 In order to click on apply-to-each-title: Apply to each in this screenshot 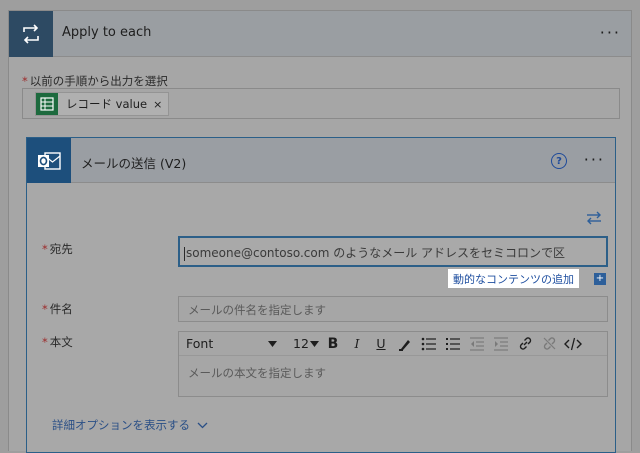, I will do `click(107, 32)`.